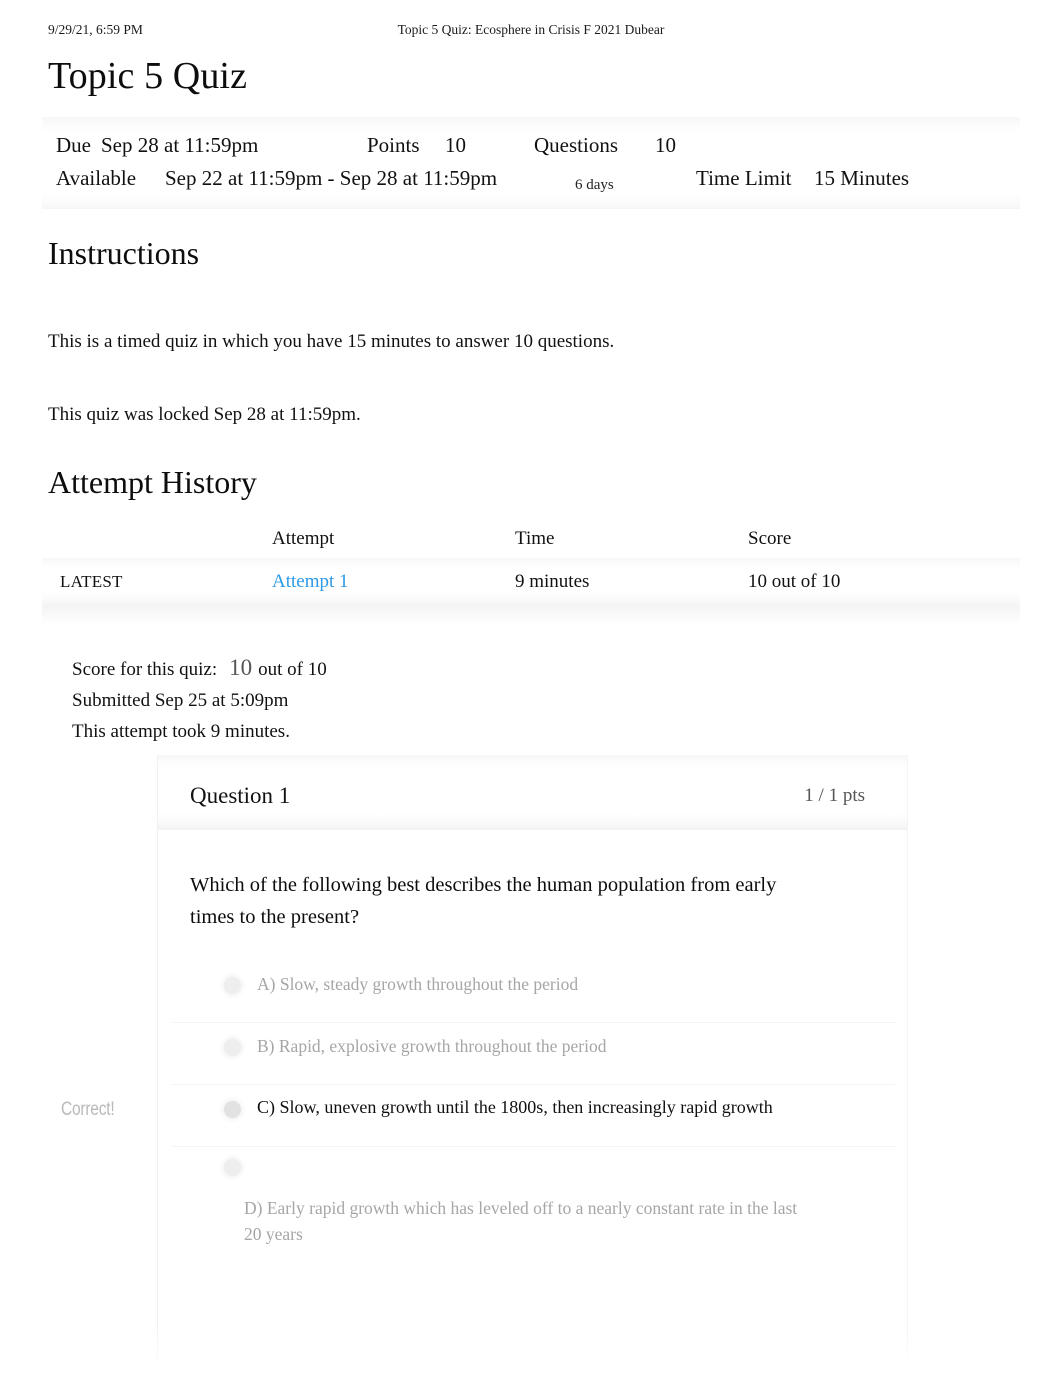 The image size is (1062, 1377). Describe the element at coordinates (794, 581) in the screenshot. I see `attempt-score-cell: 10 out of 10` at that location.